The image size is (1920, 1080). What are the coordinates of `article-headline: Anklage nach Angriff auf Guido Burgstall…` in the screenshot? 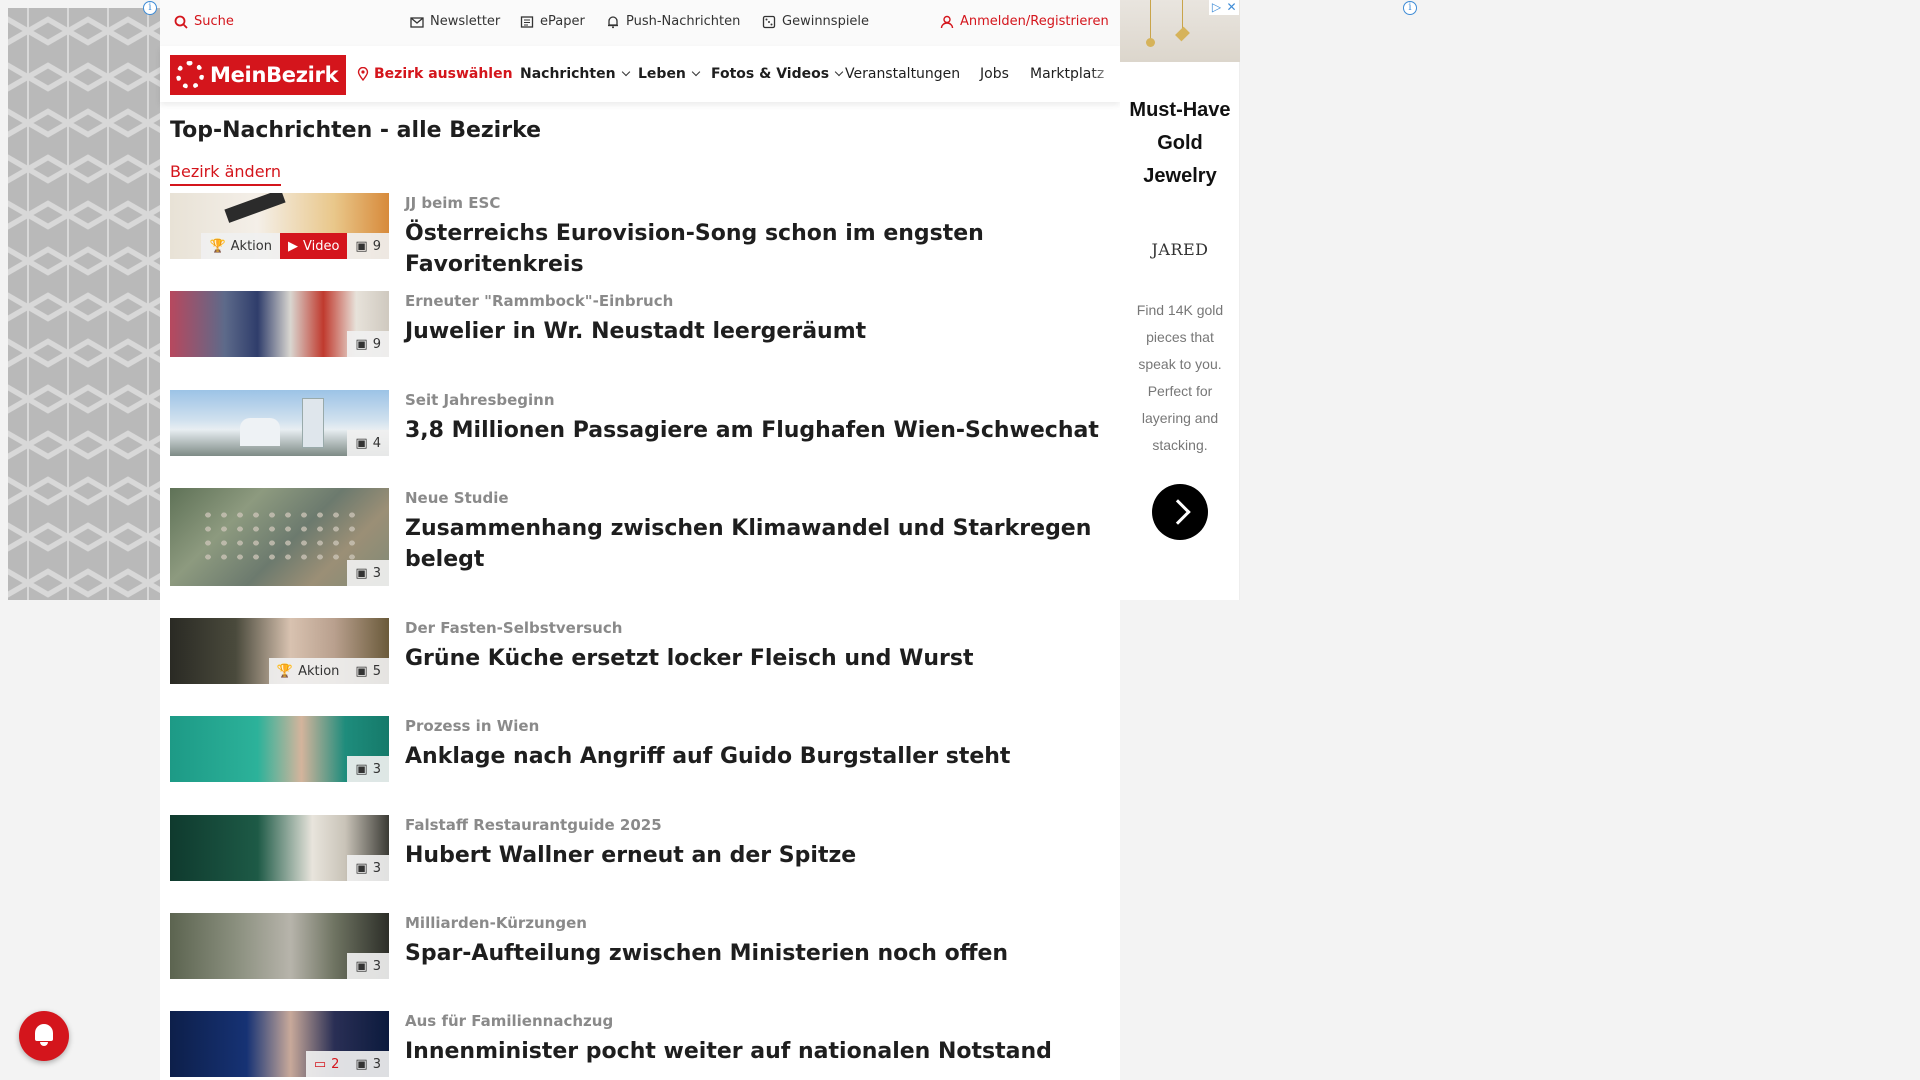 It's located at (755, 756).